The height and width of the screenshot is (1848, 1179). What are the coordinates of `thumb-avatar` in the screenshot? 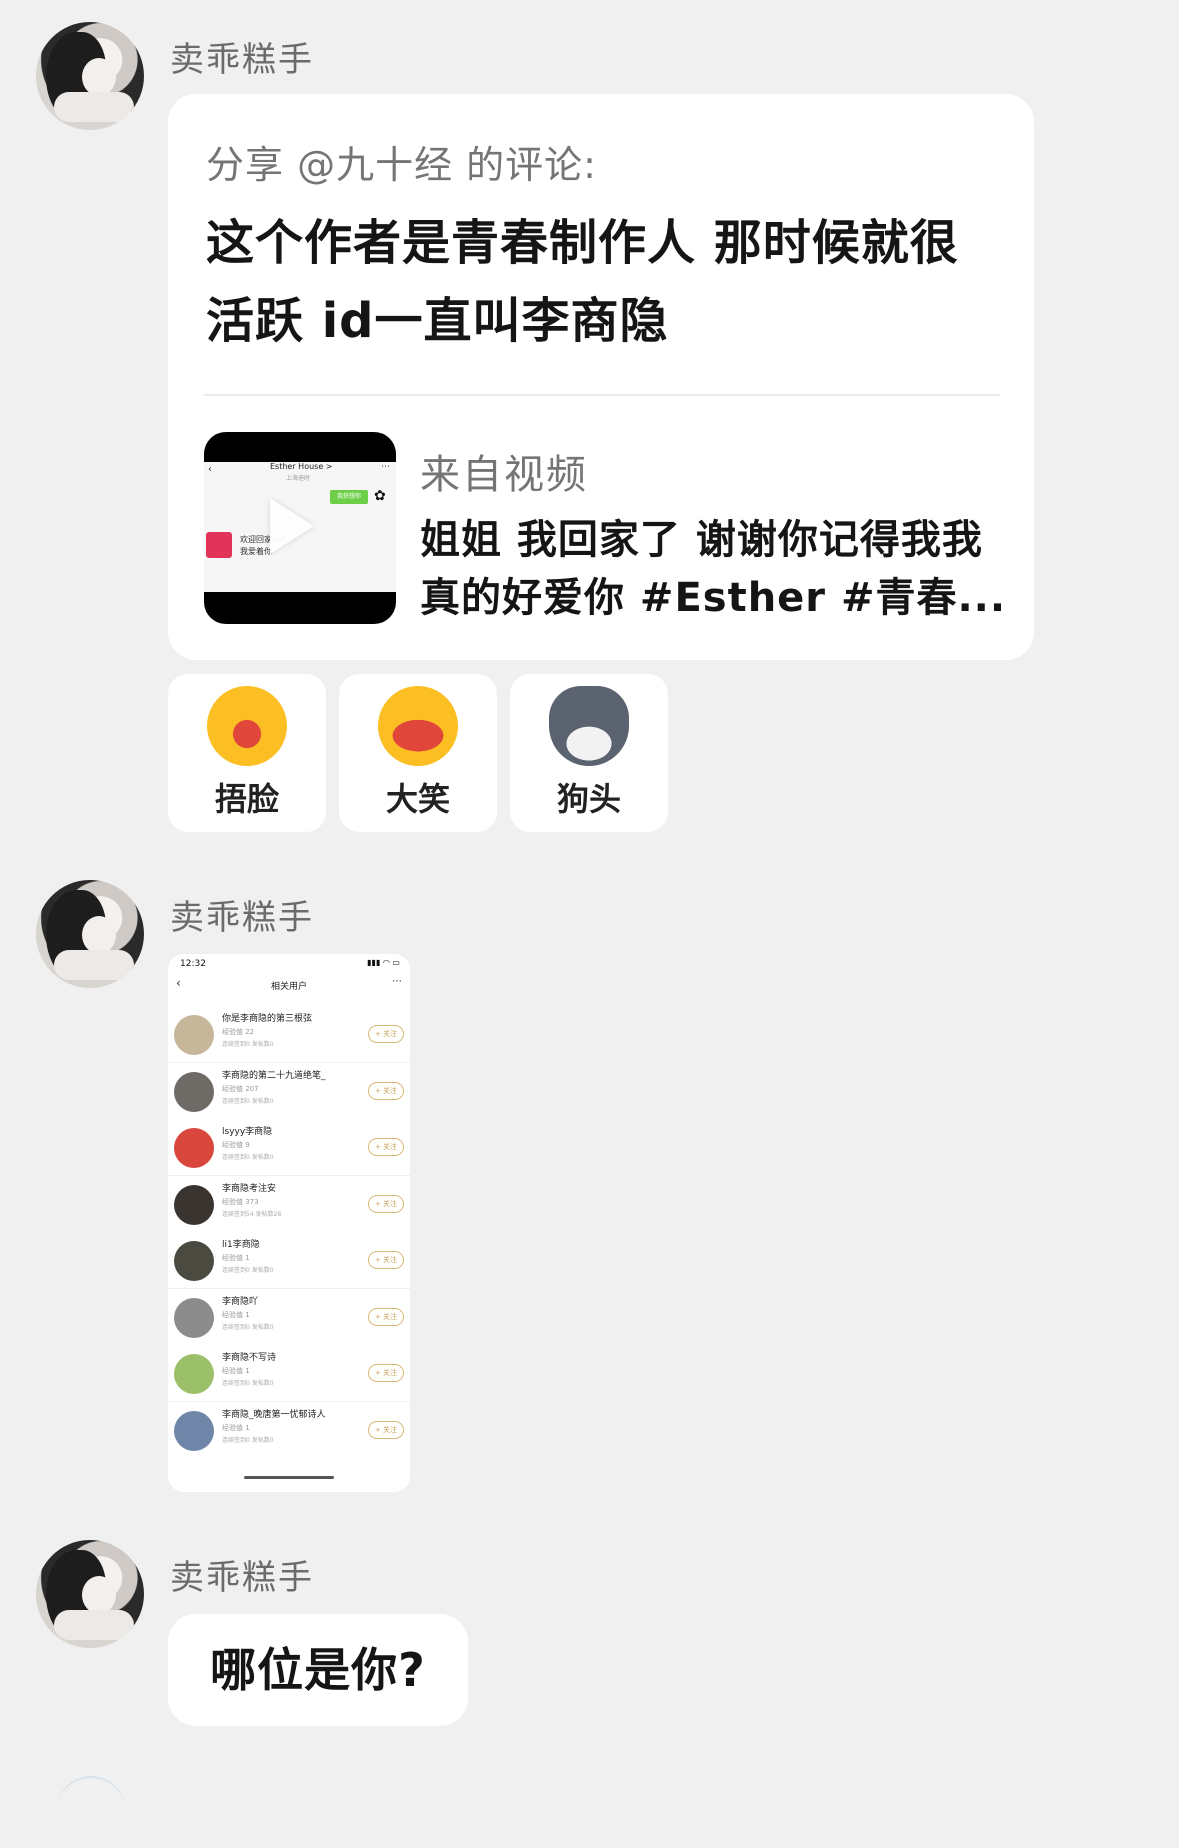 It's located at (219, 545).